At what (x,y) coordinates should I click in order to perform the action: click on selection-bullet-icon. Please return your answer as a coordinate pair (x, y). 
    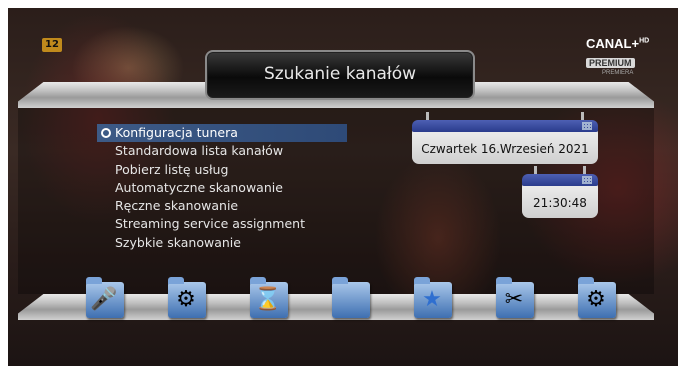
    Looking at the image, I should click on (106, 133).